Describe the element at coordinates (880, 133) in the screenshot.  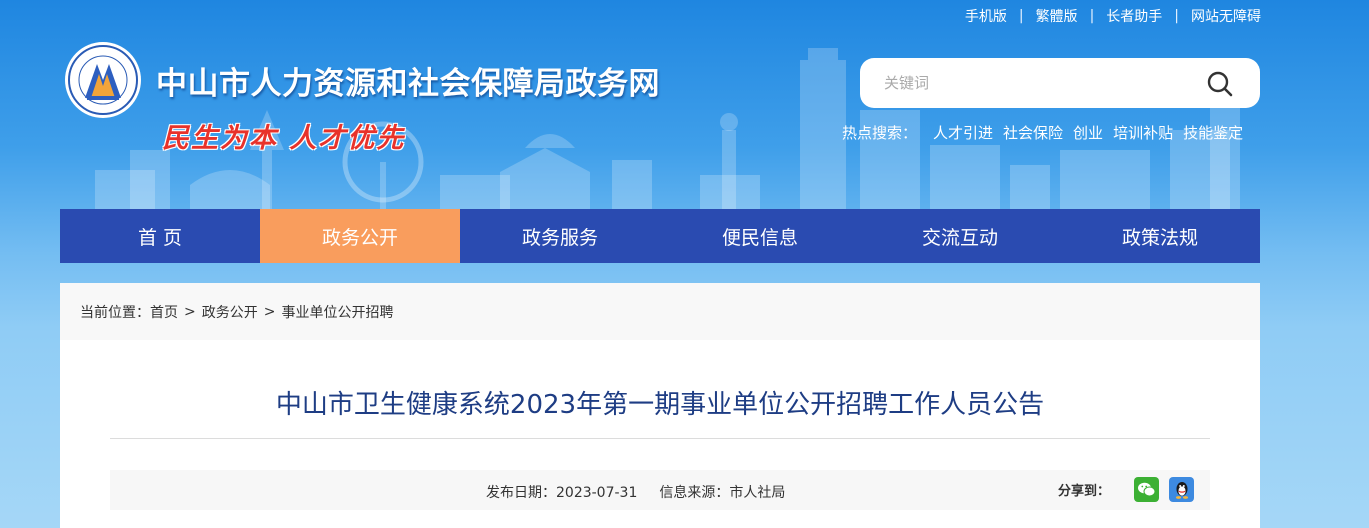
I see `hot-search-label: 热点搜索：` at that location.